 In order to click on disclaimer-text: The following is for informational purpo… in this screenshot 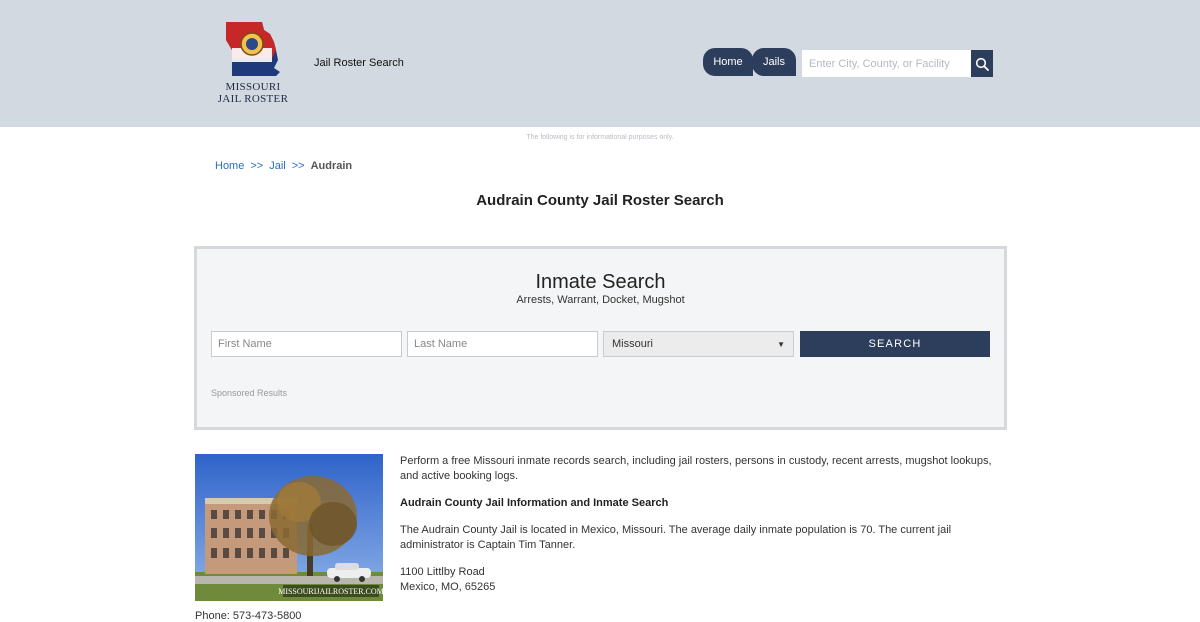, I will do `click(600, 137)`.